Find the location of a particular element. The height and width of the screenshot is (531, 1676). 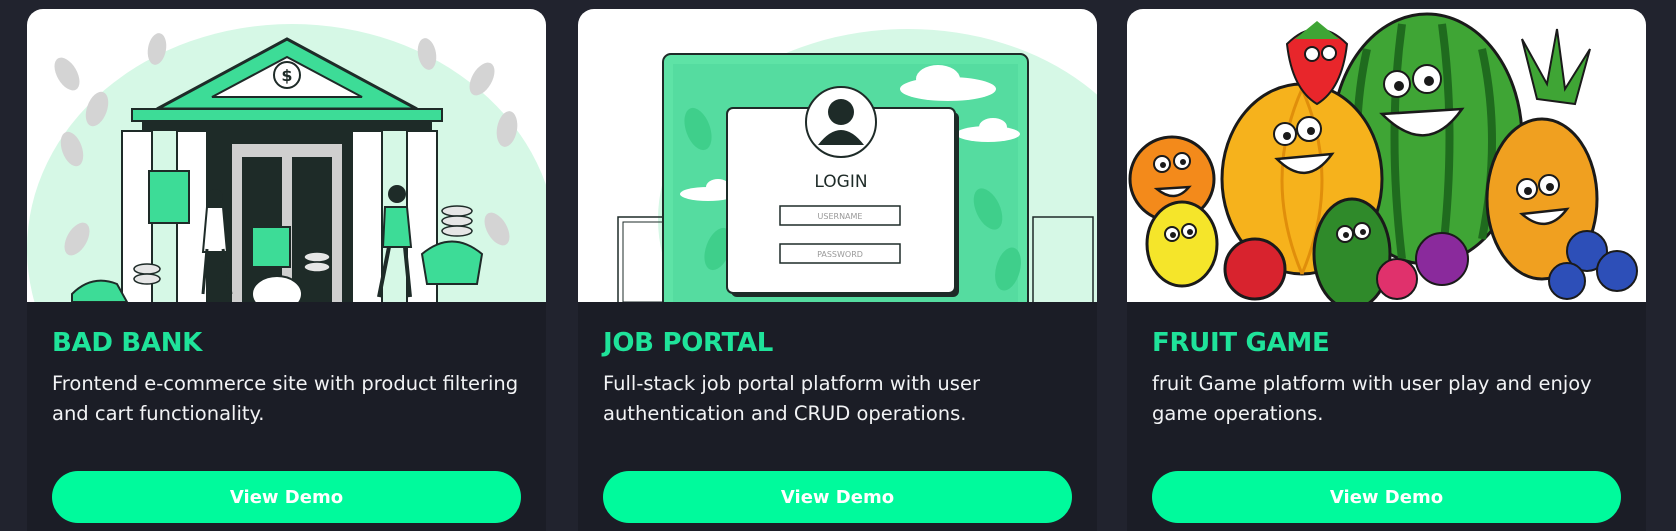

password-placeholder: PASSWORD is located at coordinates (840, 254).